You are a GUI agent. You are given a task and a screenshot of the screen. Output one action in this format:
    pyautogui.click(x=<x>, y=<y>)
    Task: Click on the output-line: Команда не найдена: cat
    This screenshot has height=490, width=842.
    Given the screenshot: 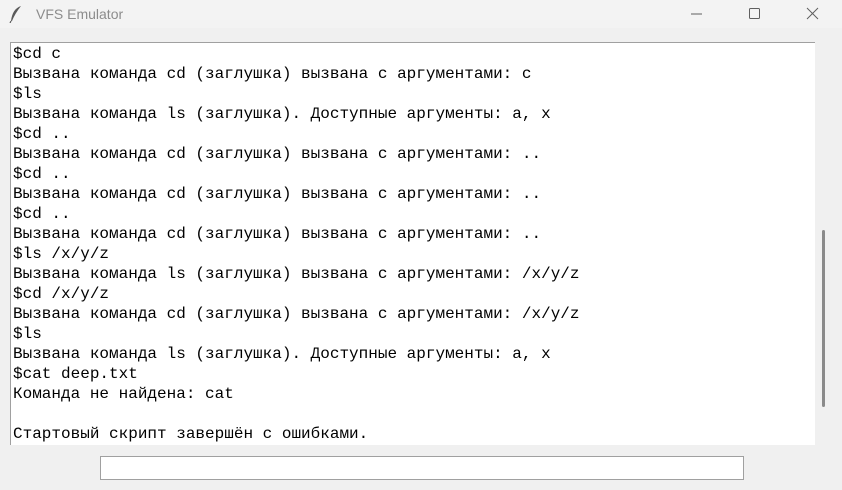 What is the action you would take?
    pyautogui.click(x=123, y=394)
    